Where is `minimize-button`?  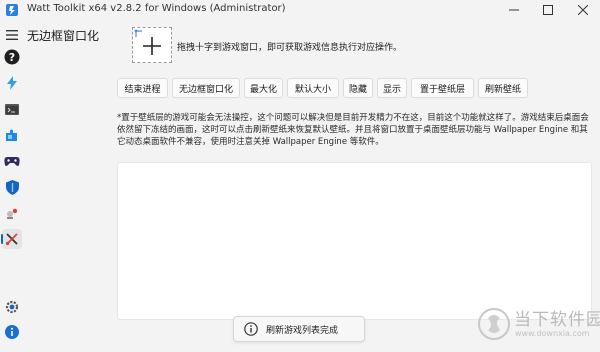
minimize-button is located at coordinates (514, 10).